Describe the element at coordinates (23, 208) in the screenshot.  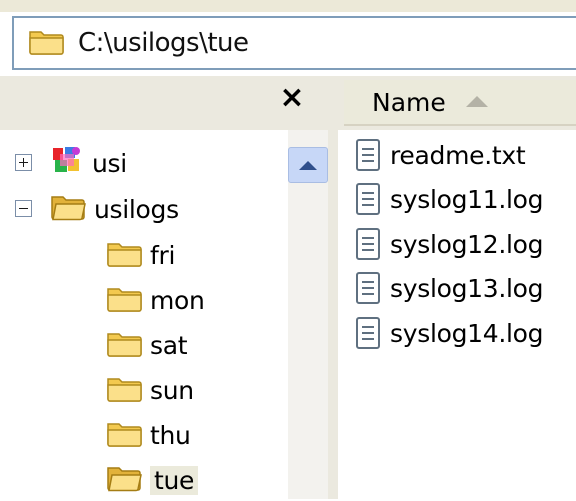
I see `collapse-button` at that location.